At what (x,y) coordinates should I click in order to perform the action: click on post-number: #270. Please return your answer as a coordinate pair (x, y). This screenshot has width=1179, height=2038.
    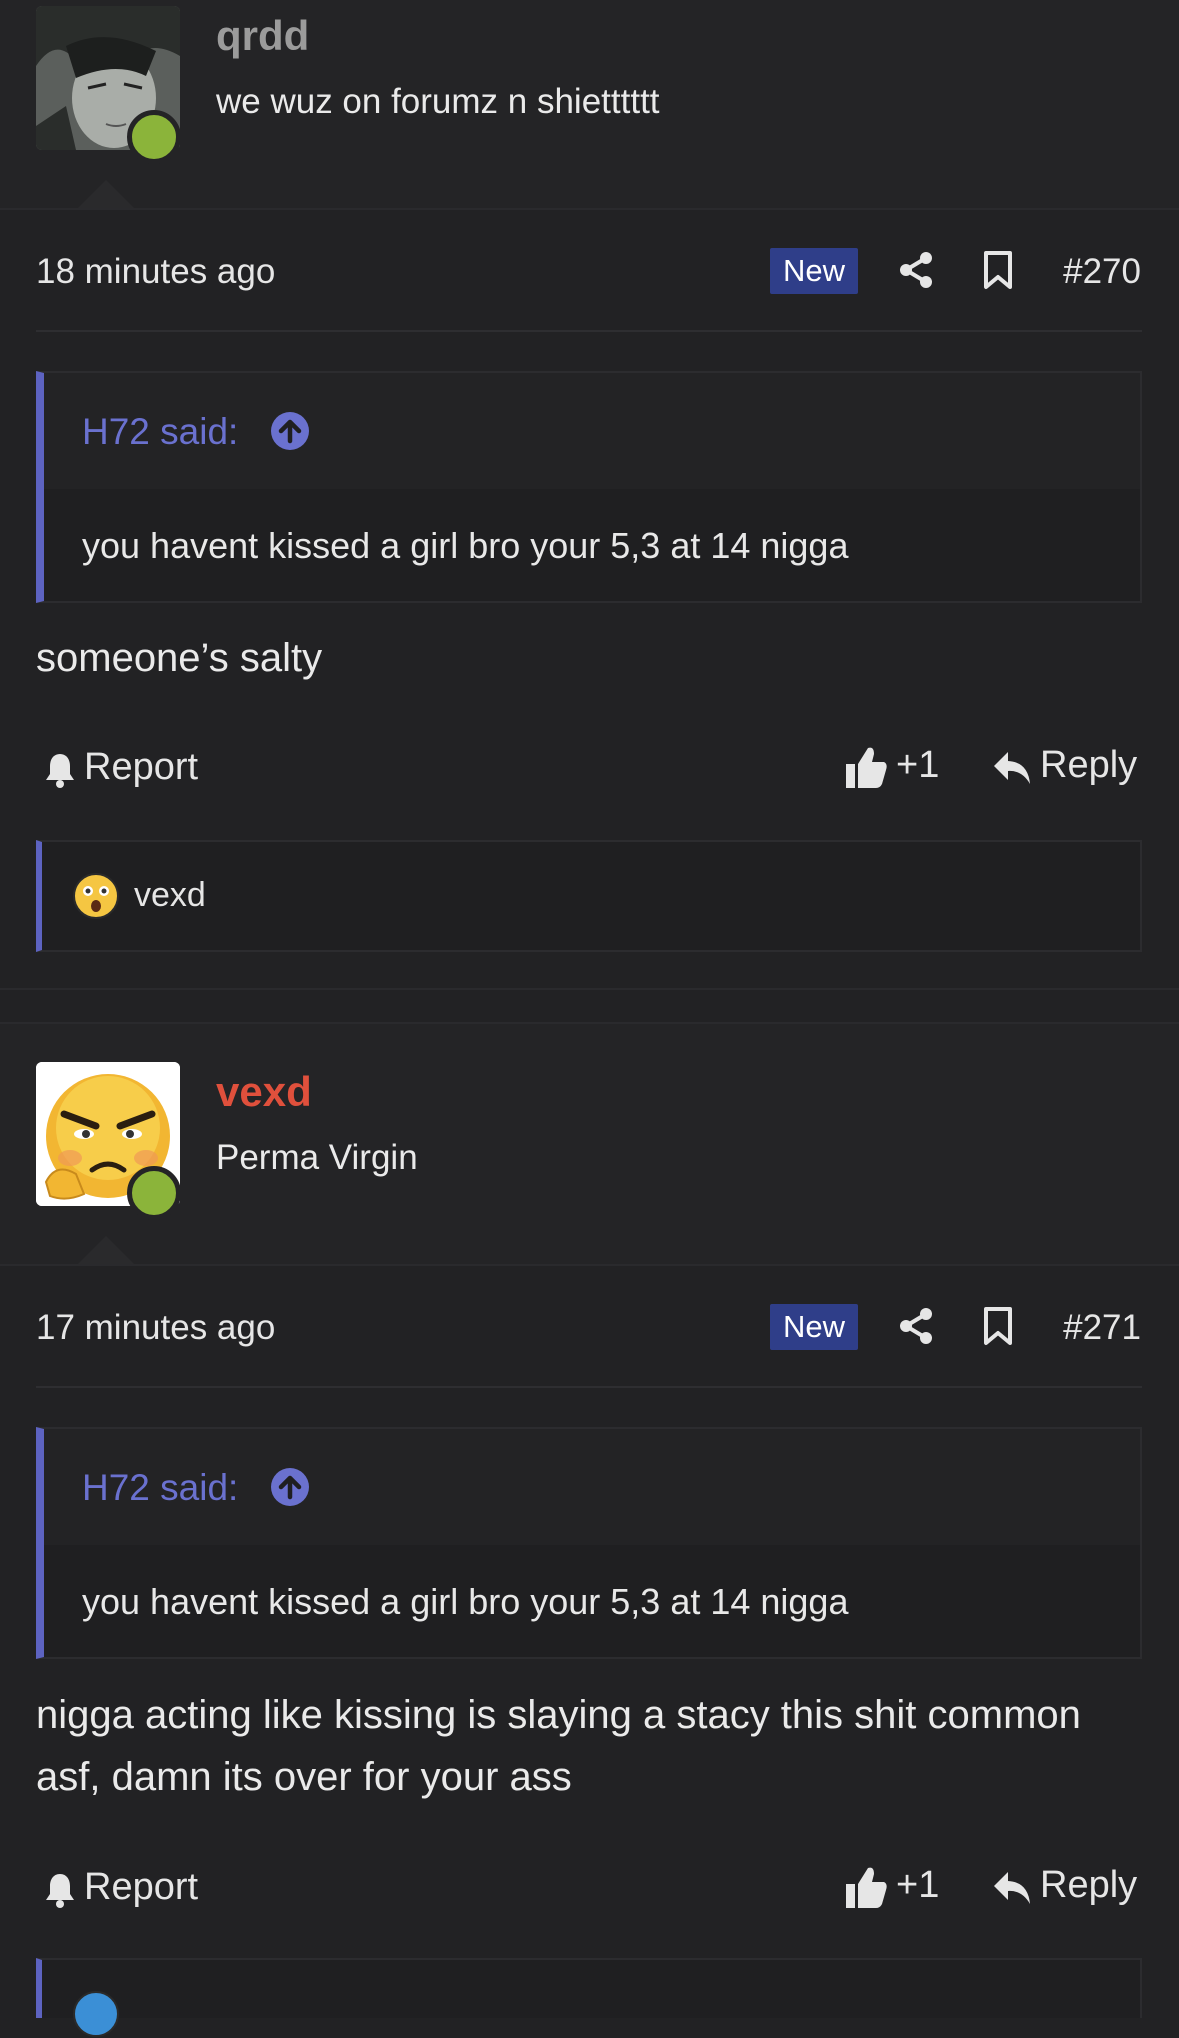
    Looking at the image, I should click on (1102, 272).